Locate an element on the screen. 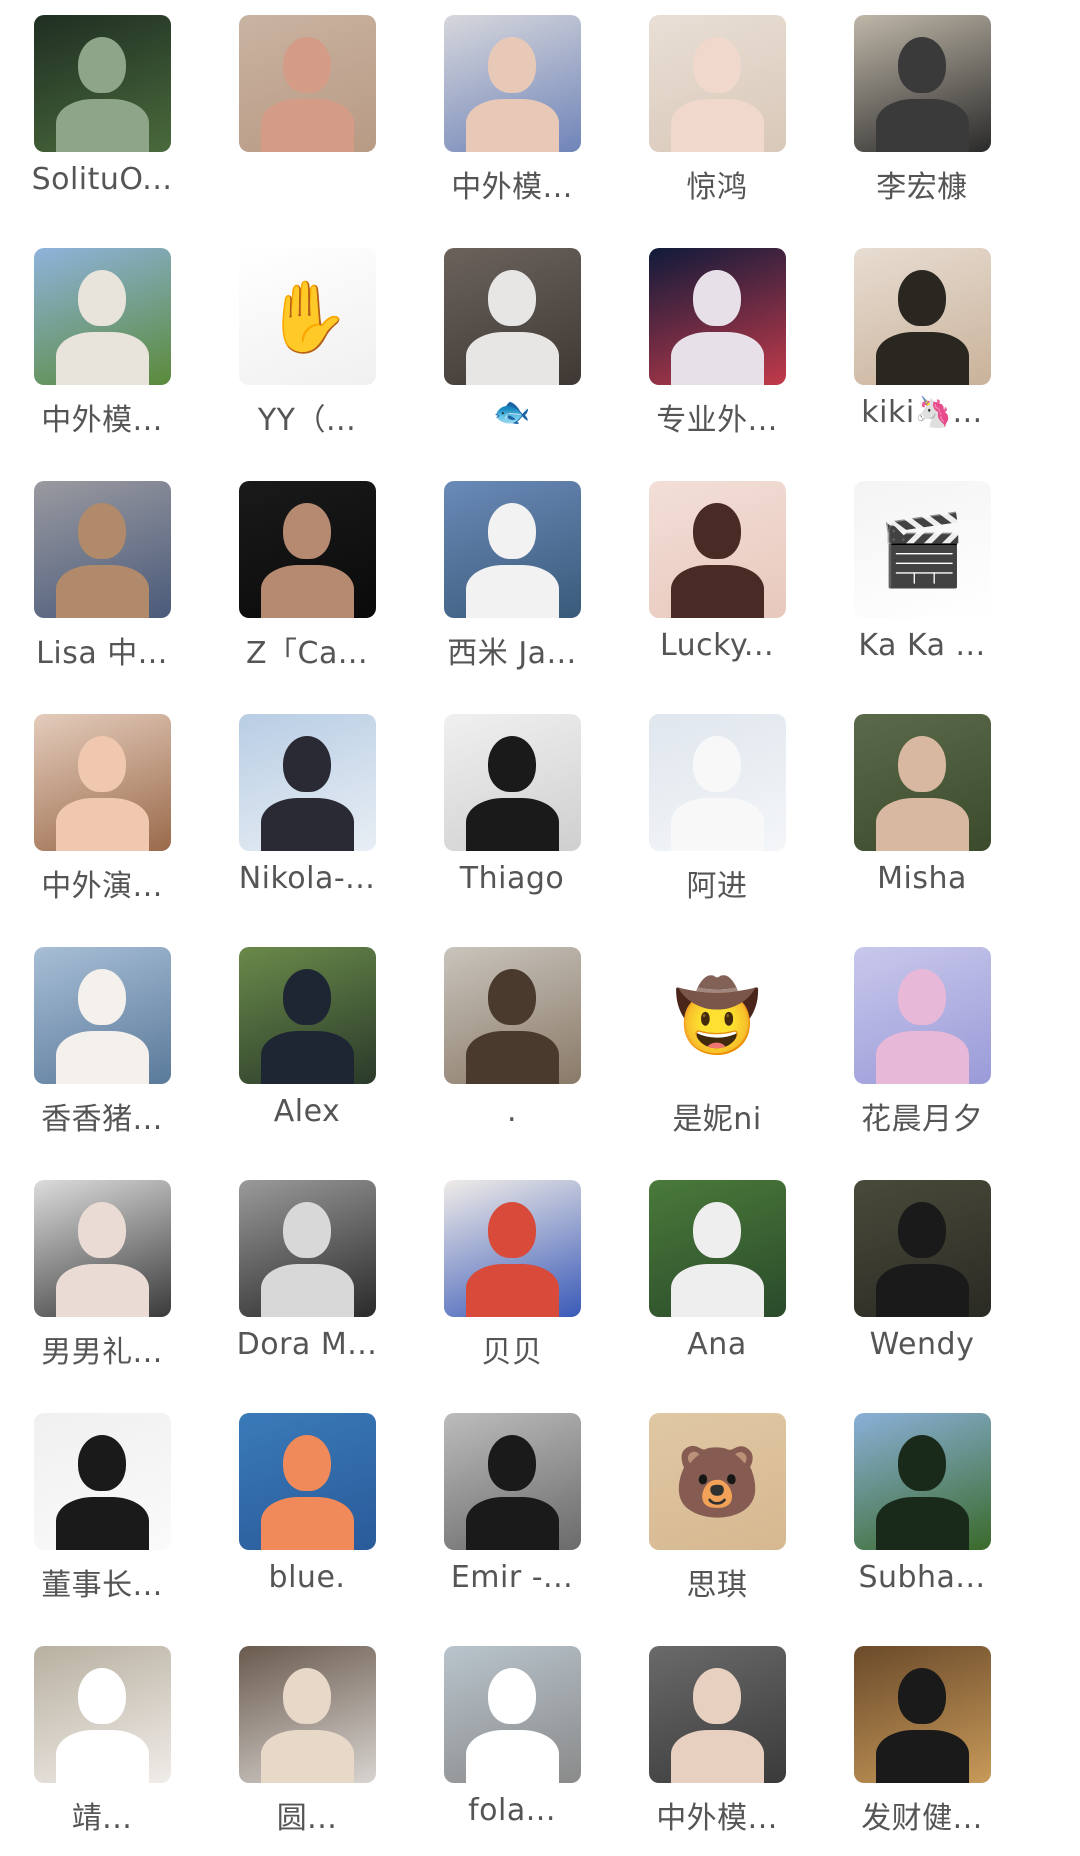 The width and height of the screenshot is (1080, 1856). avatar: 🤠 is located at coordinates (717, 1015).